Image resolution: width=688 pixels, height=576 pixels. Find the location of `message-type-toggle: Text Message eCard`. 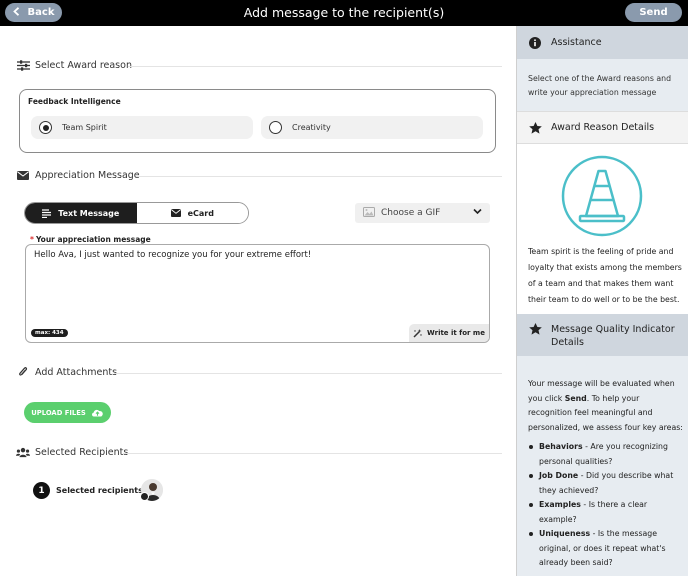

message-type-toggle: Text Message eCard is located at coordinates (136, 213).